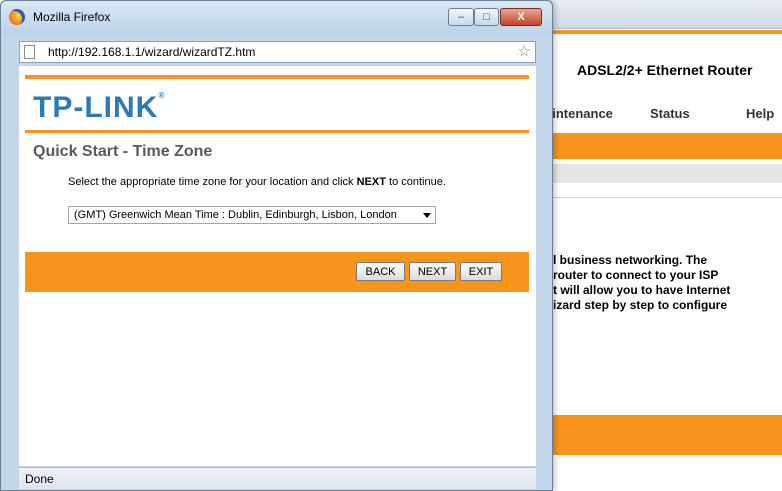  Describe the element at coordinates (277, 272) in the screenshot. I see `button-bar: BACK NEXT EXIT` at that location.